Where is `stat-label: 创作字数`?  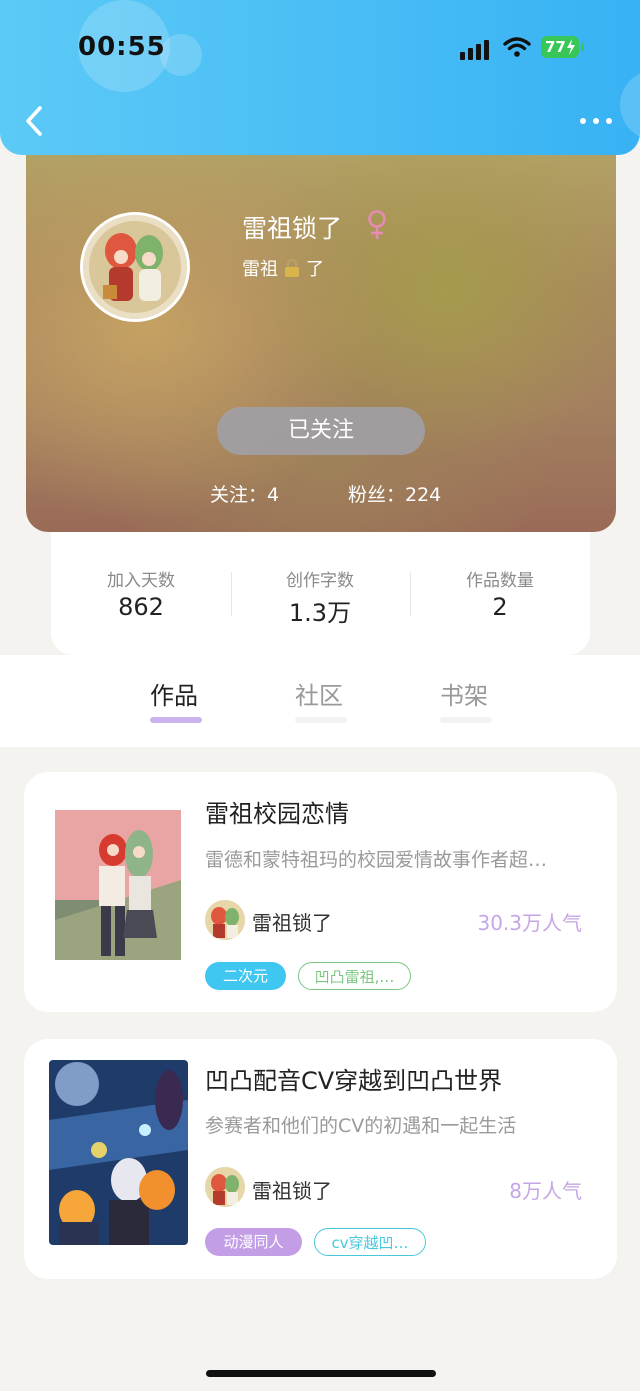 stat-label: 创作字数 is located at coordinates (320, 581).